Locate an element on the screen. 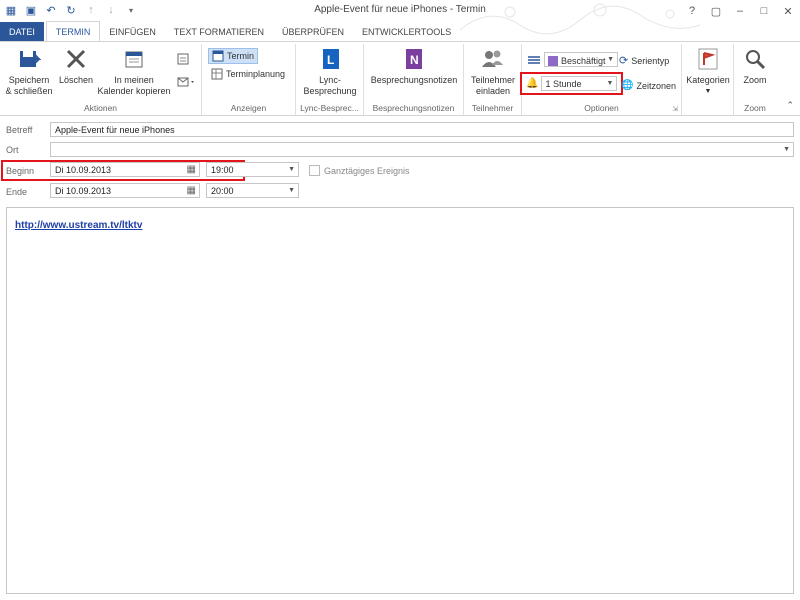  save-close-icon is located at coordinates (29, 59).